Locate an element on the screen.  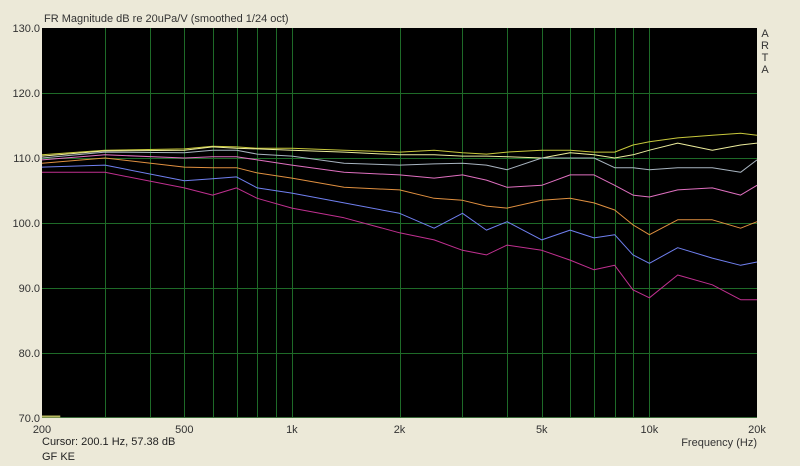
y-tick-label: 100.0 is located at coordinates (26, 224).